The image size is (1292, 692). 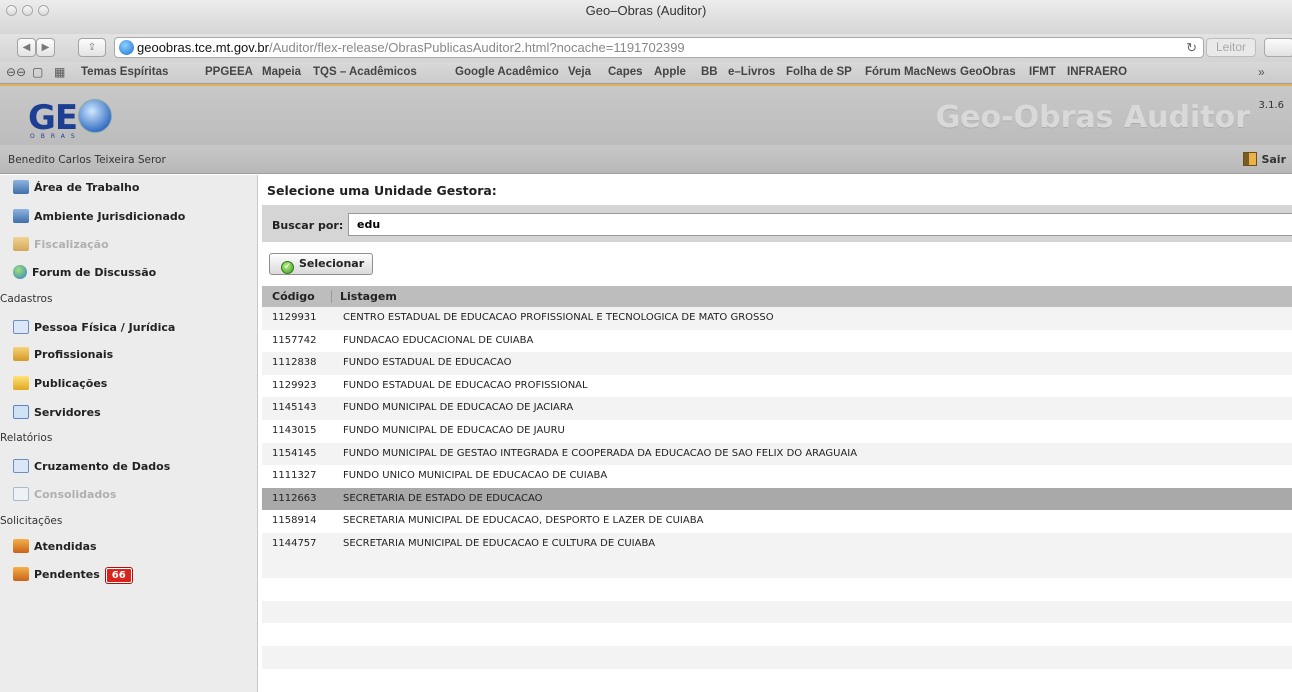 What do you see at coordinates (579, 72) in the screenshot?
I see `bookmark-item: Veja` at bounding box center [579, 72].